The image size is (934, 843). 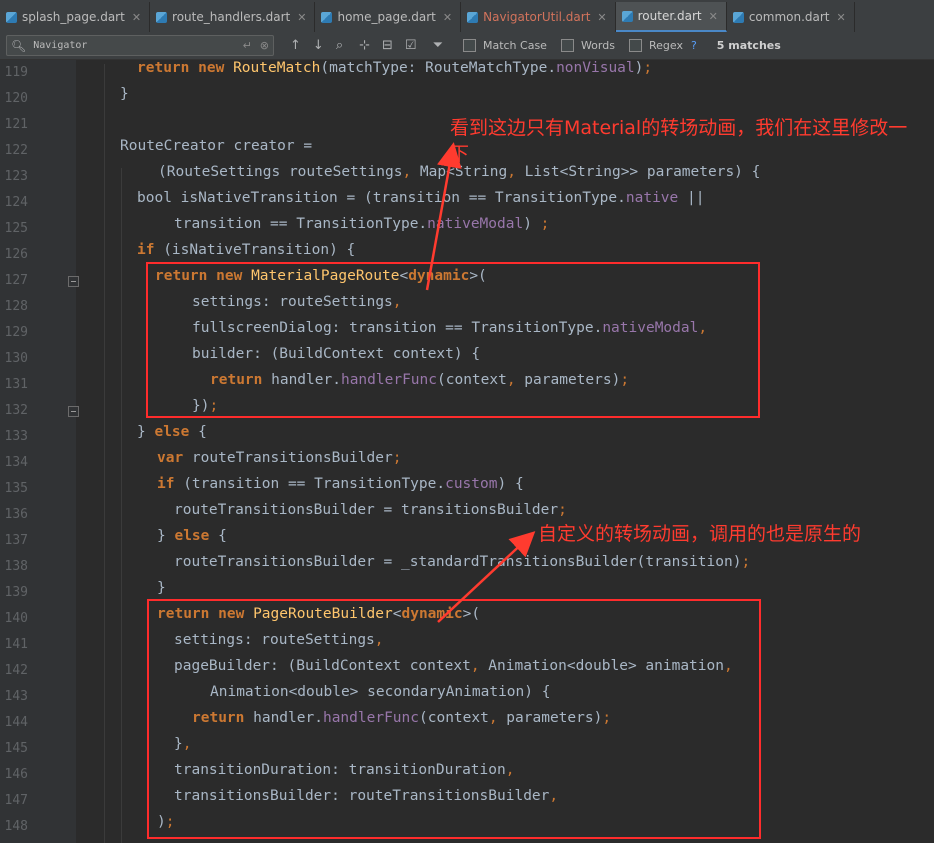 I want to click on line-number: 121, so click(x=16, y=124).